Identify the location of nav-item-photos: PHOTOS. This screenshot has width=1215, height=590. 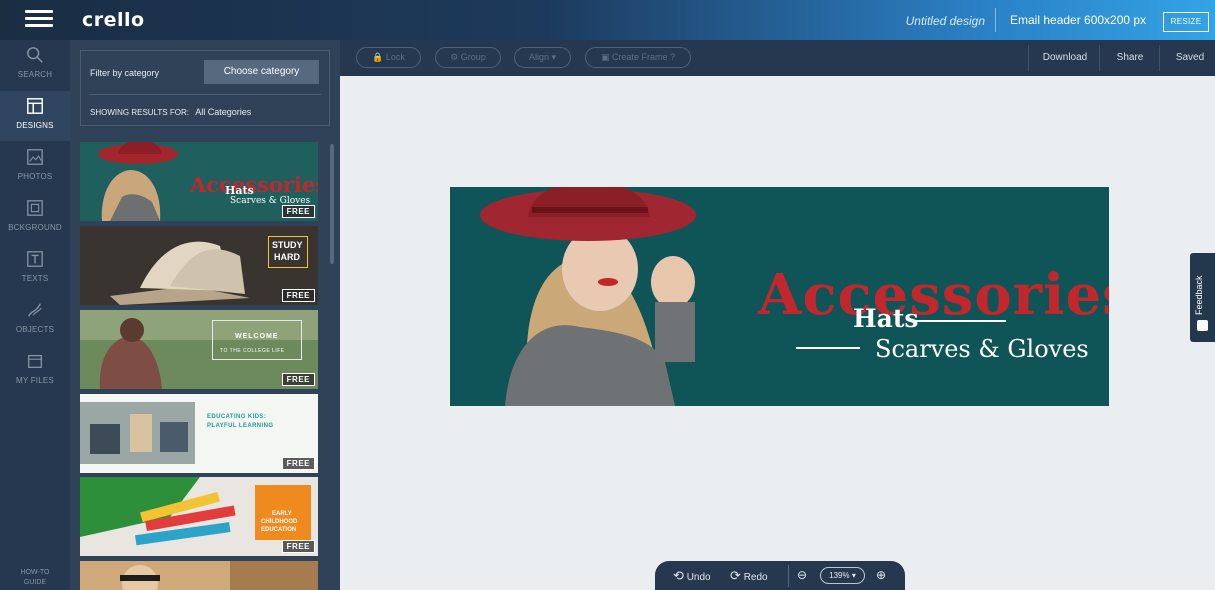
(35, 167).